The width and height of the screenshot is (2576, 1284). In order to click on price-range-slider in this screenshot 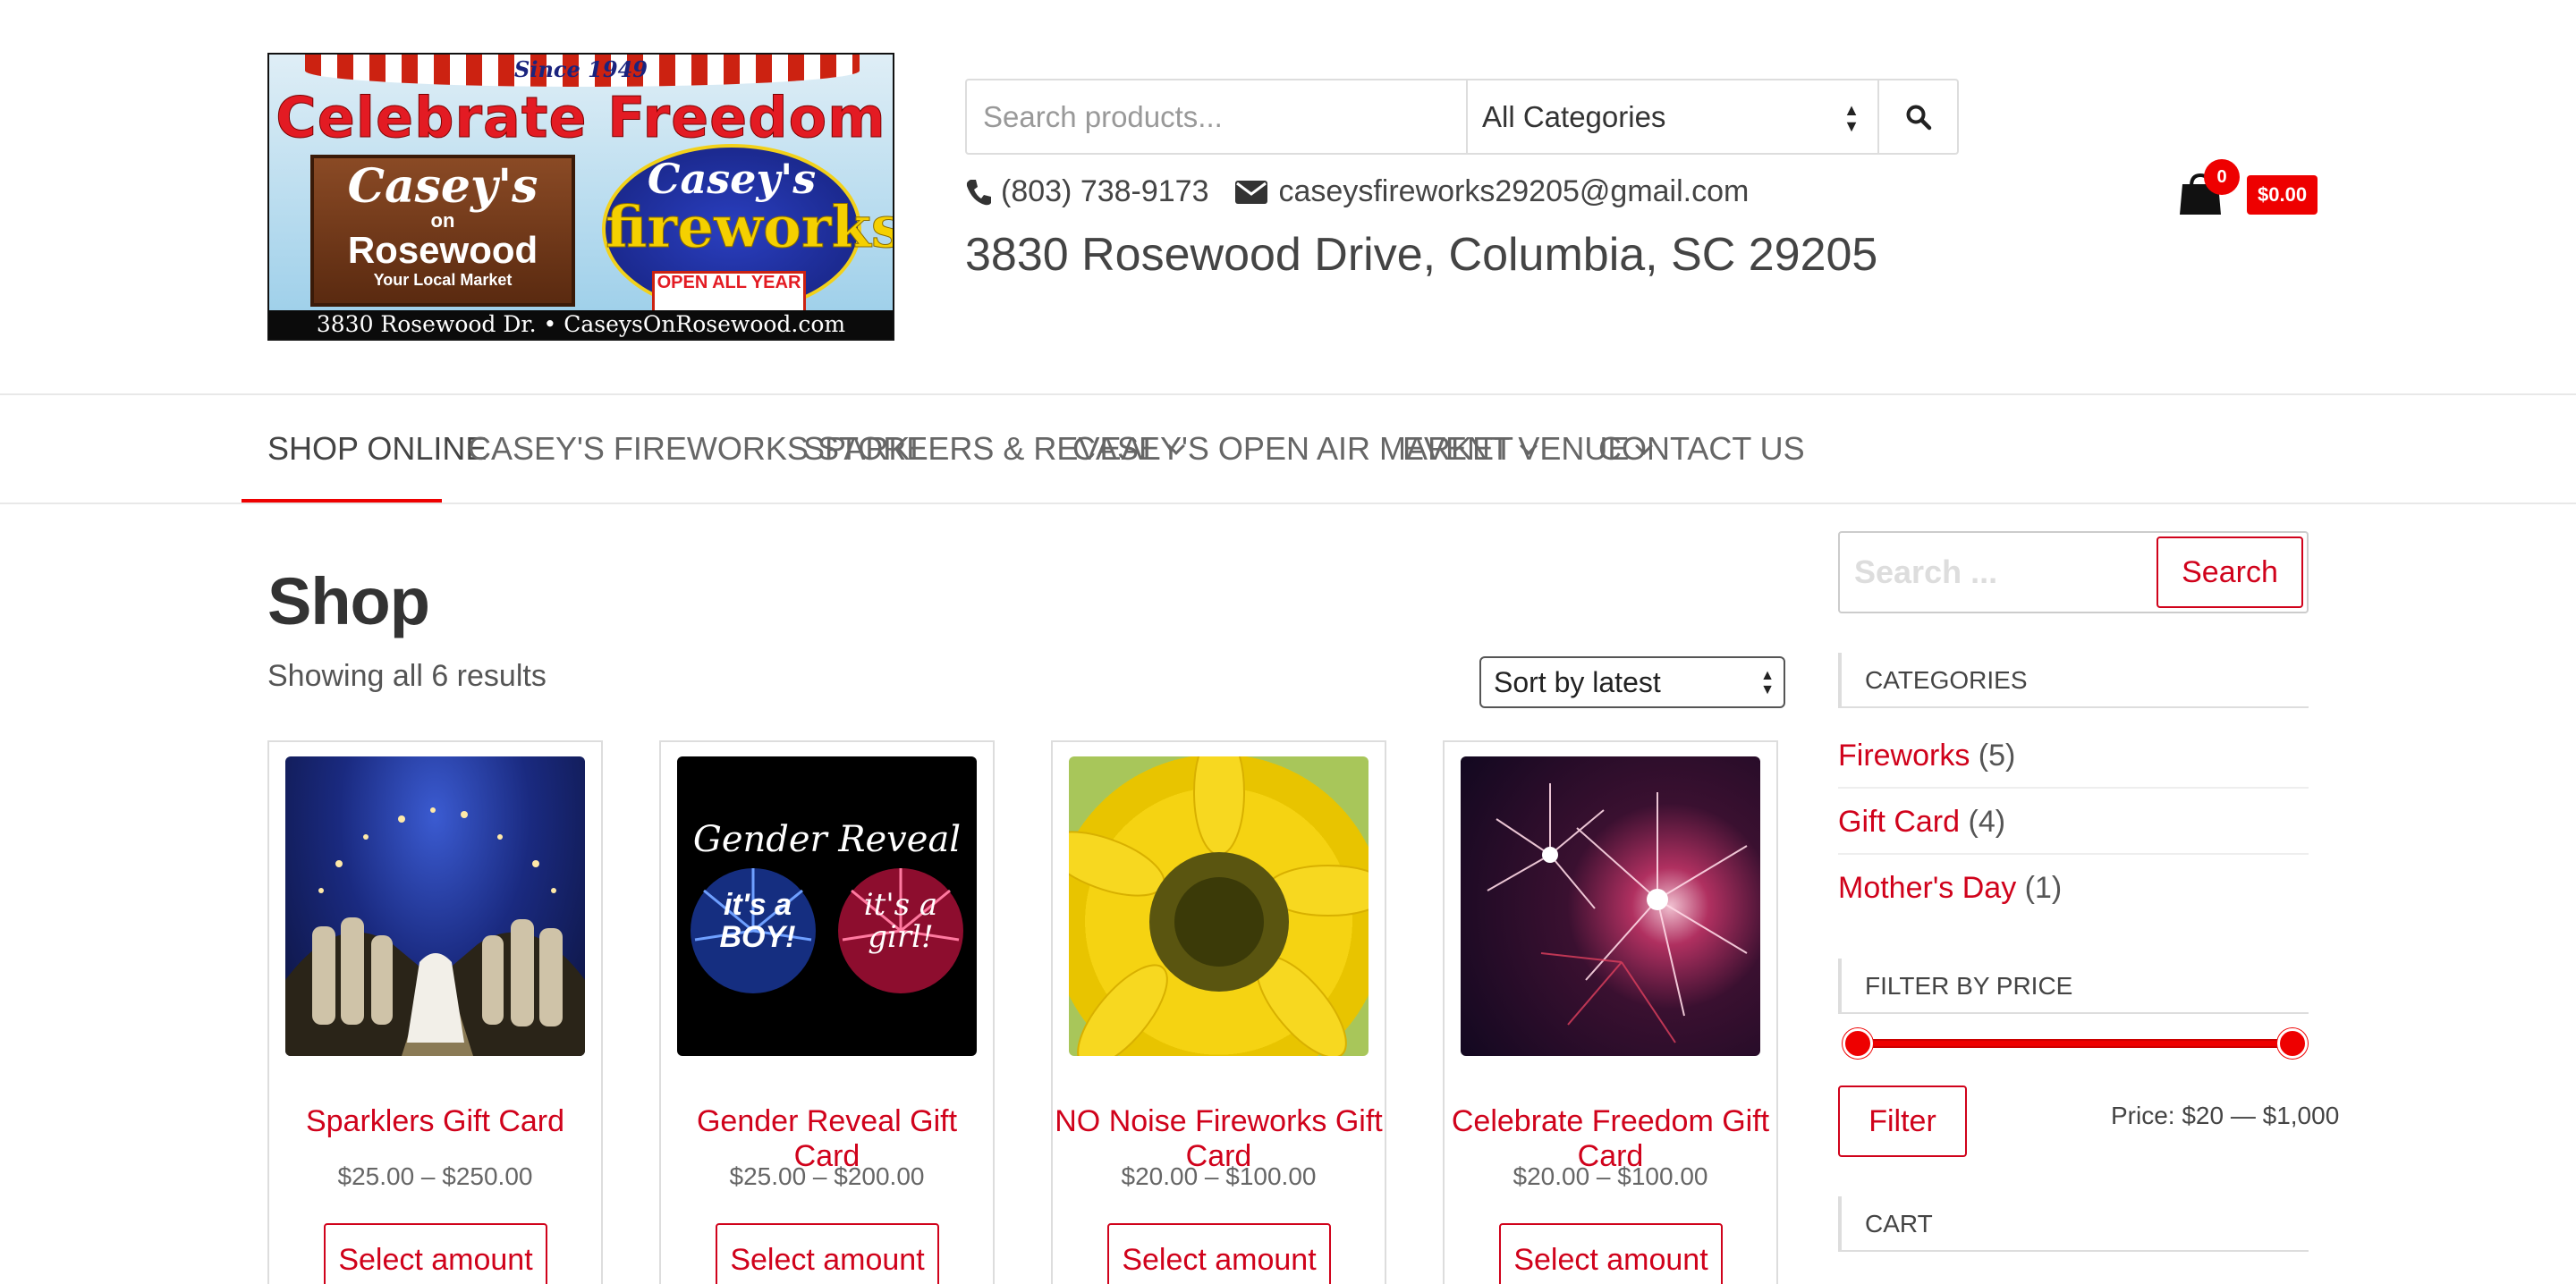, I will do `click(2075, 1044)`.